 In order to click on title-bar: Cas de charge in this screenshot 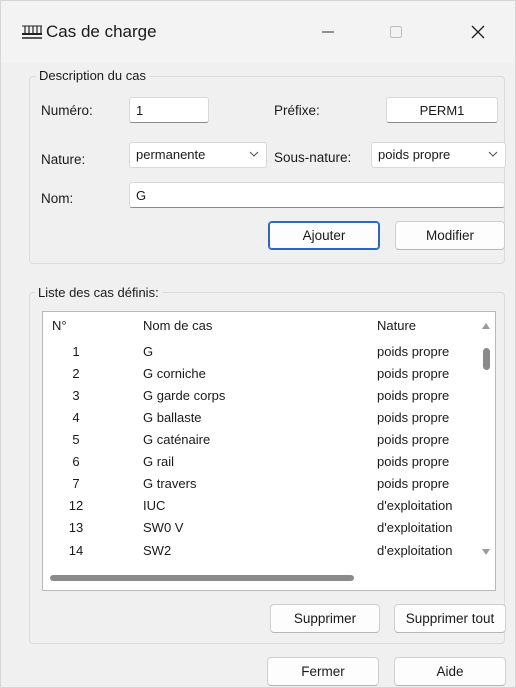, I will do `click(258, 32)`.